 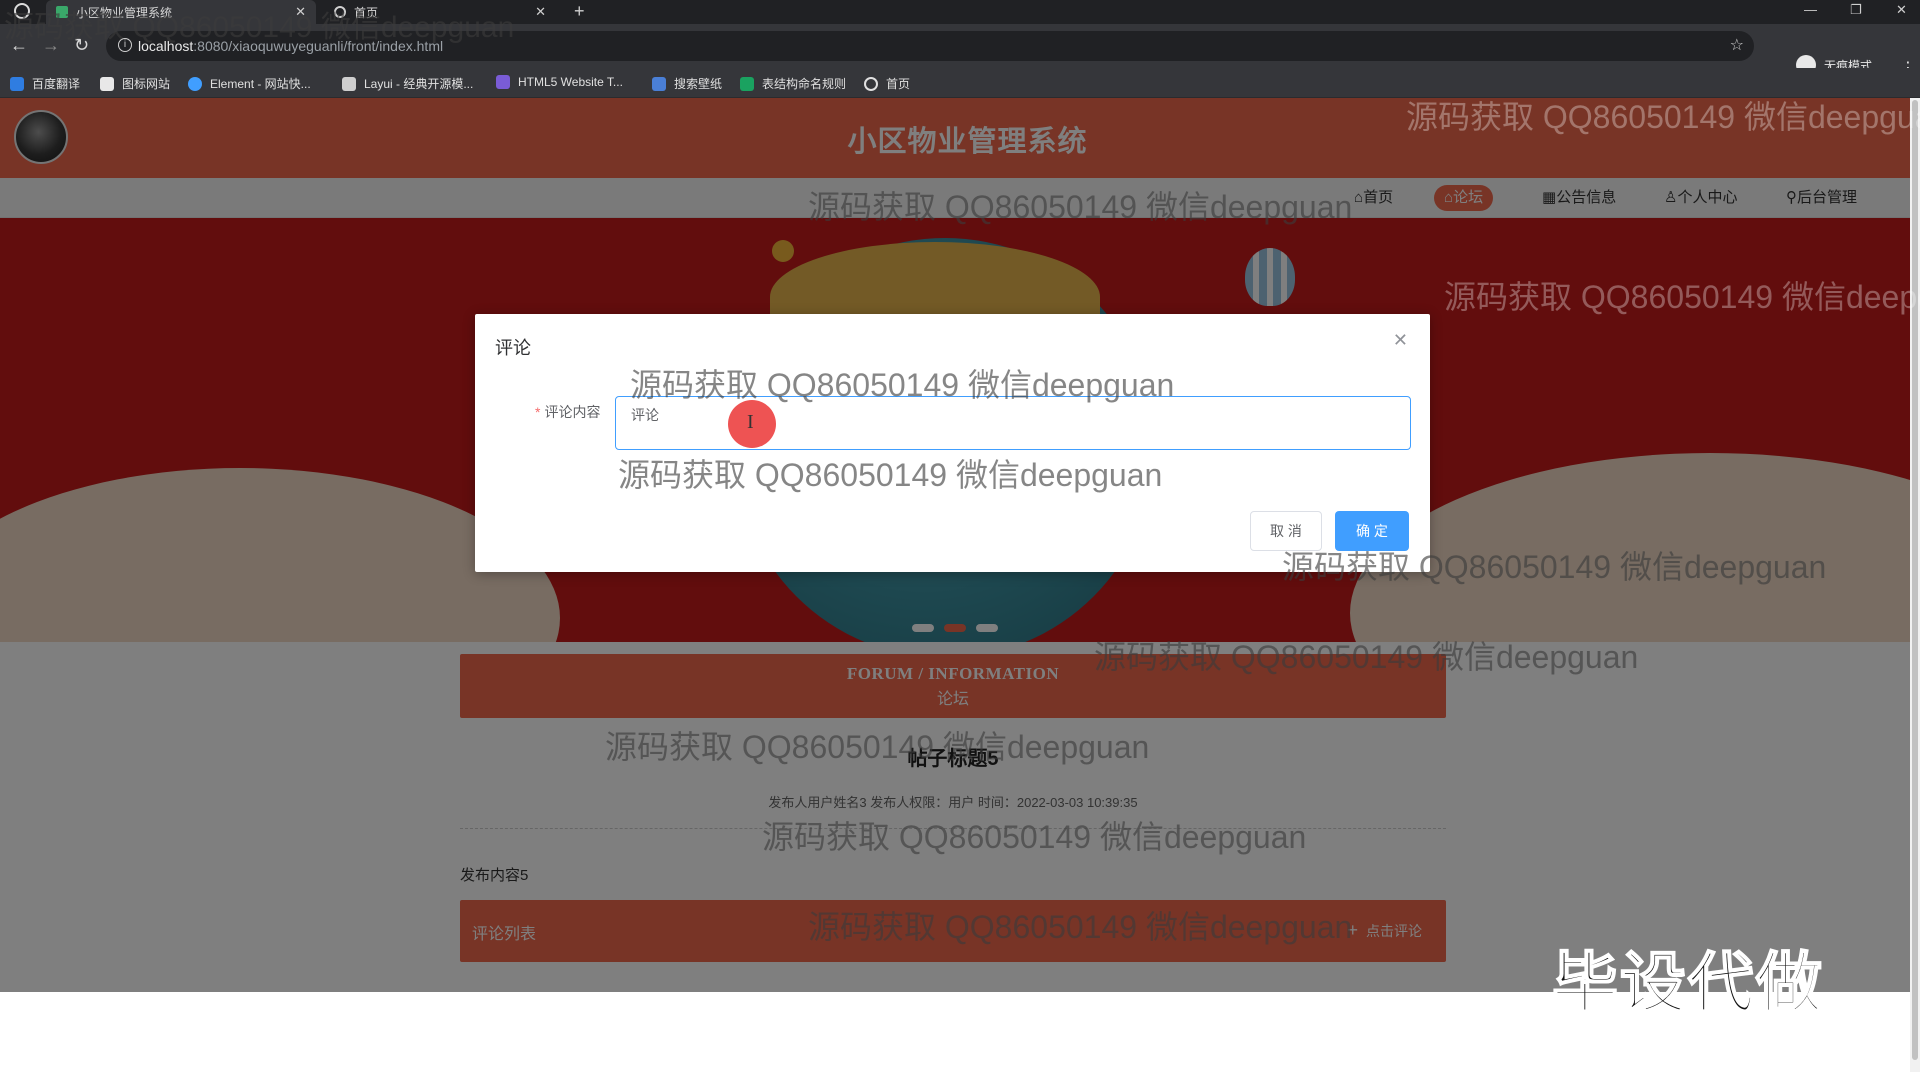 I want to click on minimize-icon: —, so click(x=1810, y=9).